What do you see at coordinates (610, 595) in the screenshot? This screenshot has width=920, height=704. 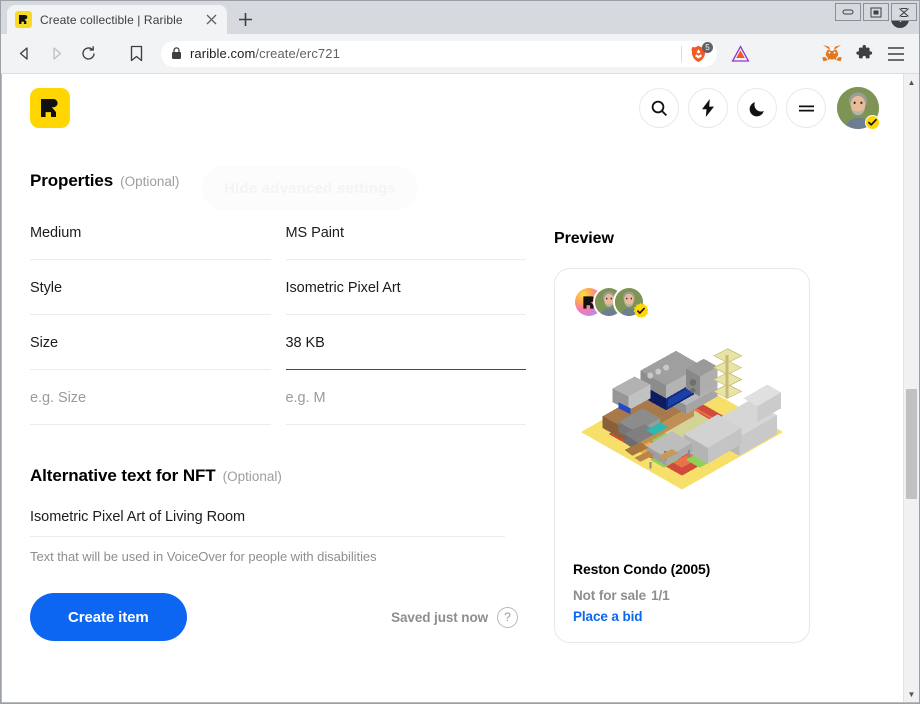 I see `price-status-text: Not for sale` at bounding box center [610, 595].